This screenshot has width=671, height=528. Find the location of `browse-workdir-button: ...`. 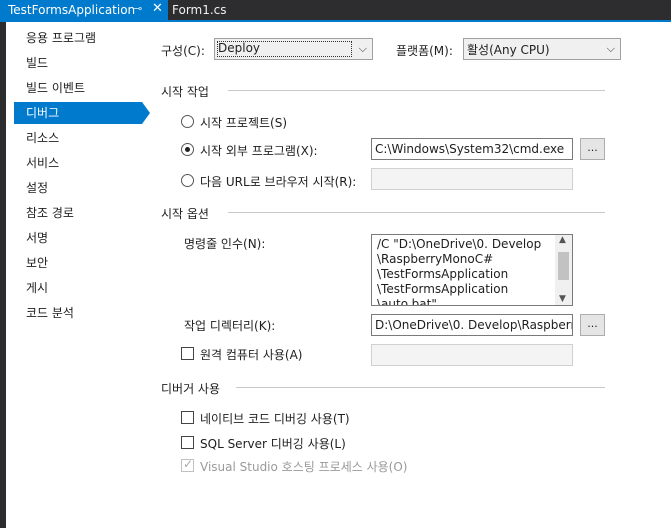

browse-workdir-button: ... is located at coordinates (592, 325).